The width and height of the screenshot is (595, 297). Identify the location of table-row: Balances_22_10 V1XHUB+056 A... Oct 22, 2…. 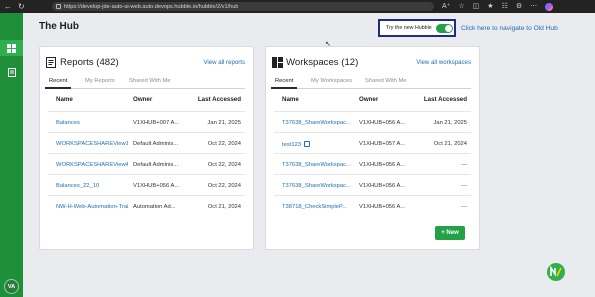
(146, 184).